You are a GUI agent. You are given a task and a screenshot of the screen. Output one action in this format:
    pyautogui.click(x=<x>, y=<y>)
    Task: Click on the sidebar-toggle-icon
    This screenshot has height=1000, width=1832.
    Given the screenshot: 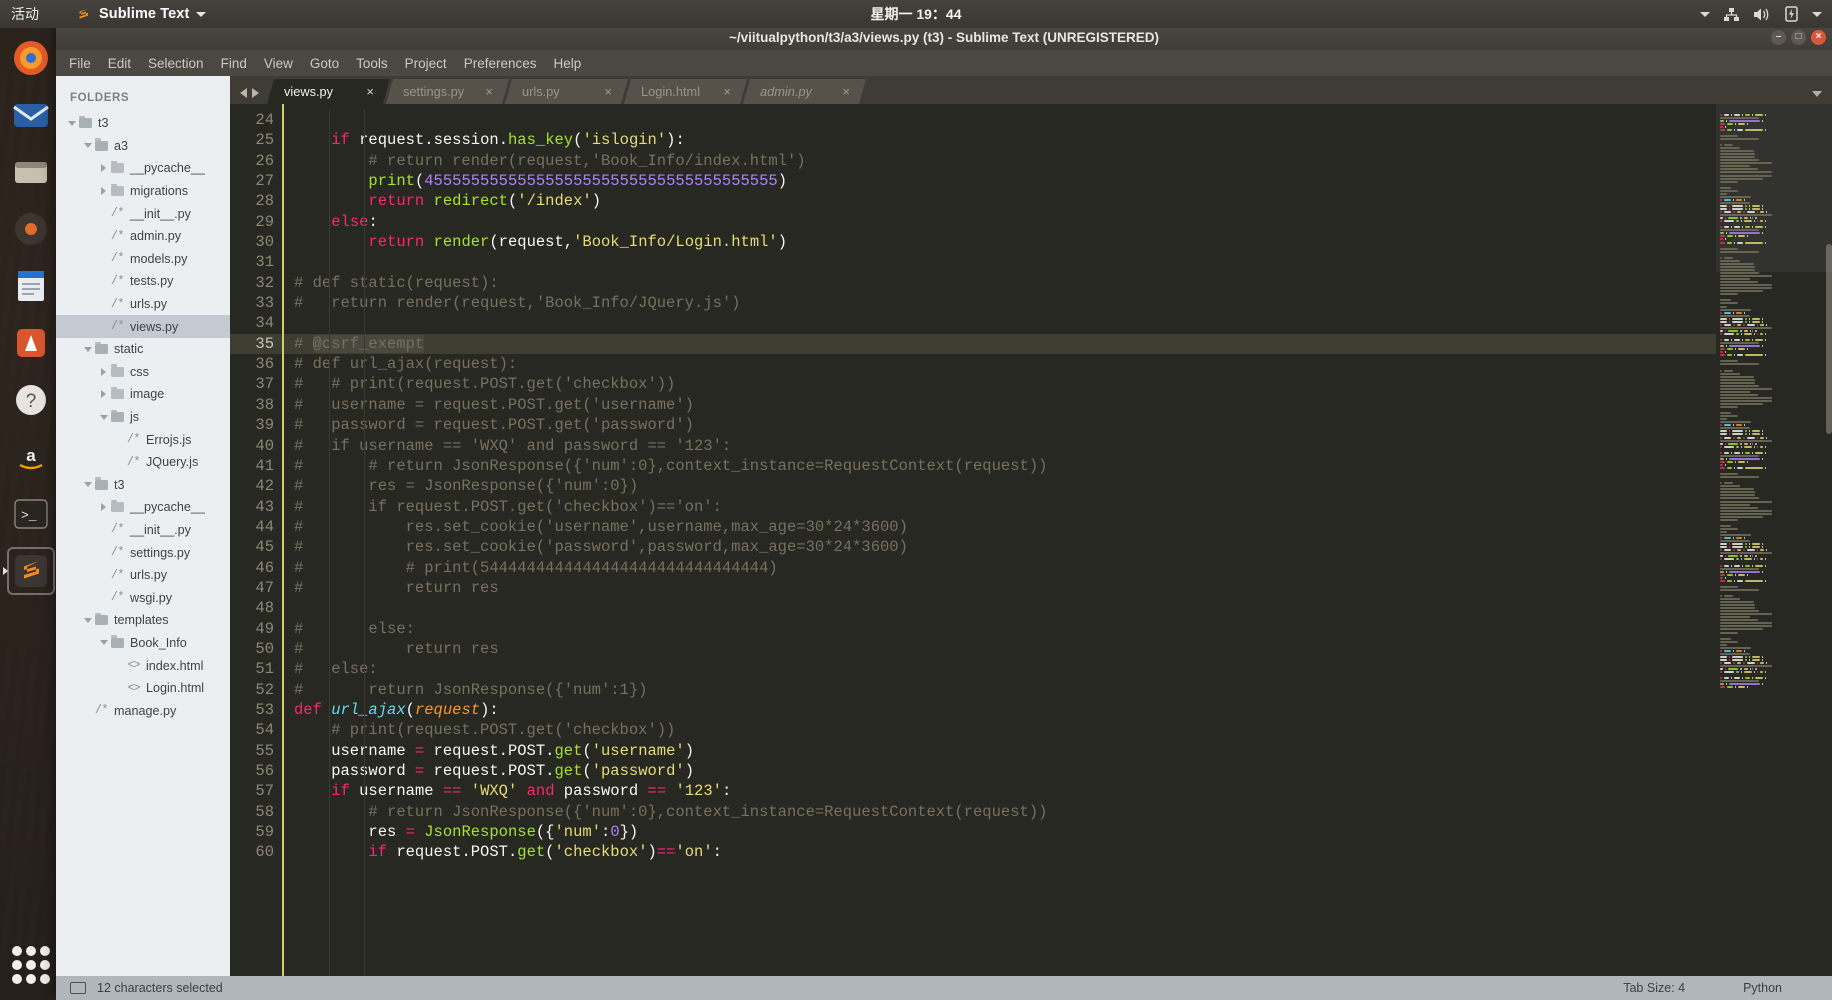 What is the action you would take?
    pyautogui.click(x=78, y=988)
    